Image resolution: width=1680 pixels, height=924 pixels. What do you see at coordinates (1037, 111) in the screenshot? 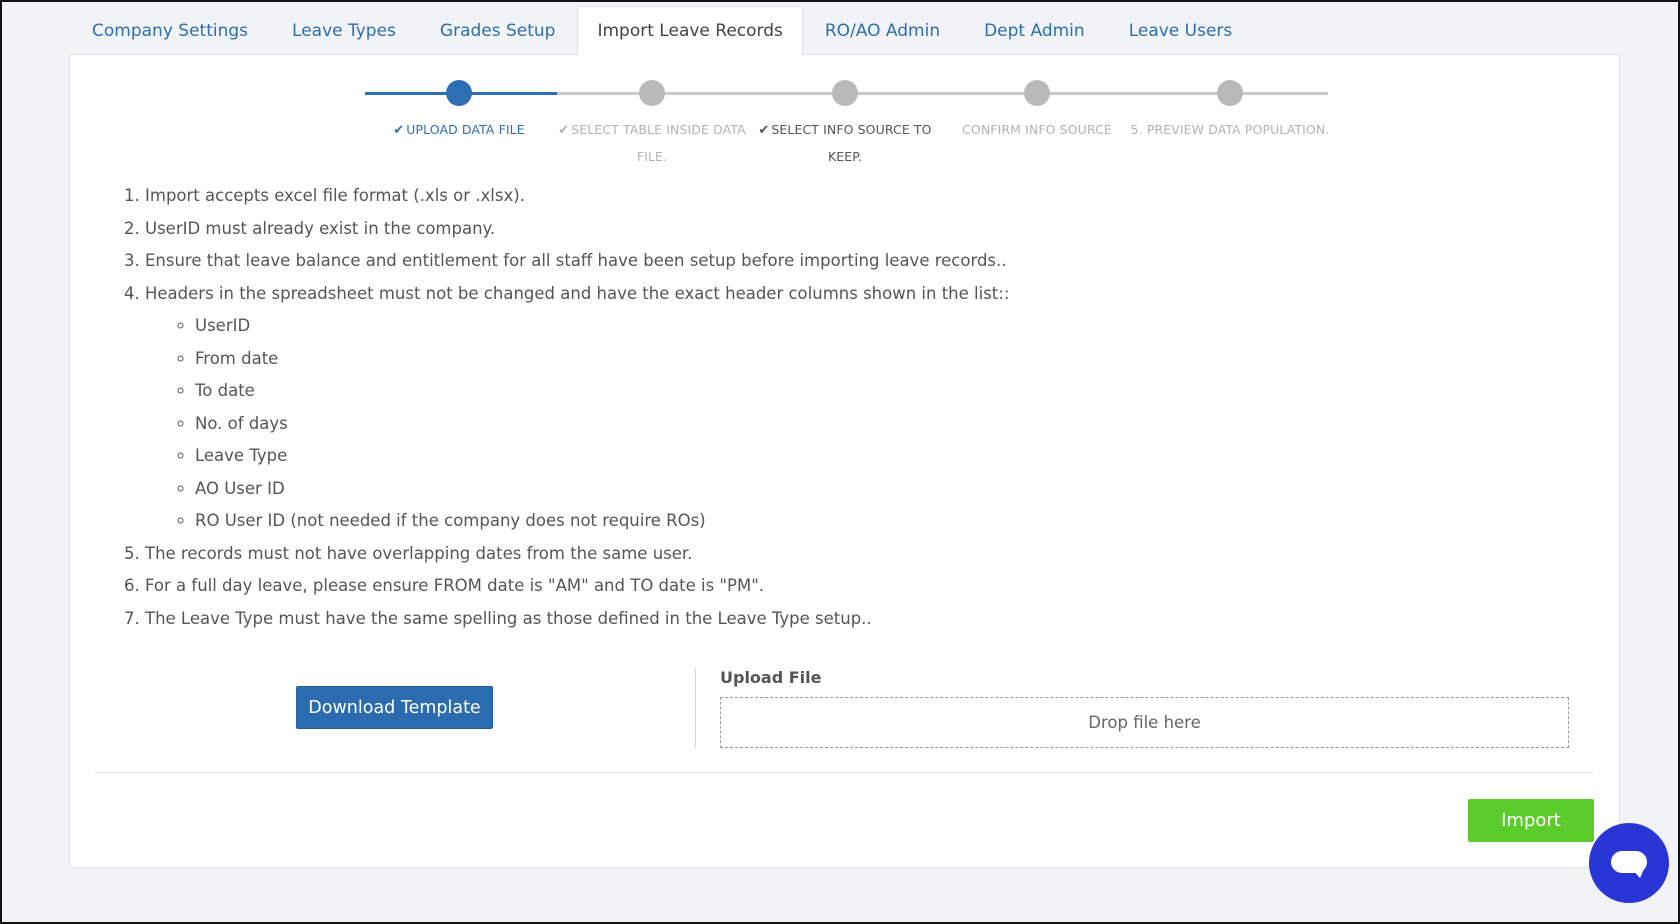
I see `step-confirm-info-source: CONFIRM INFO SOURCE` at bounding box center [1037, 111].